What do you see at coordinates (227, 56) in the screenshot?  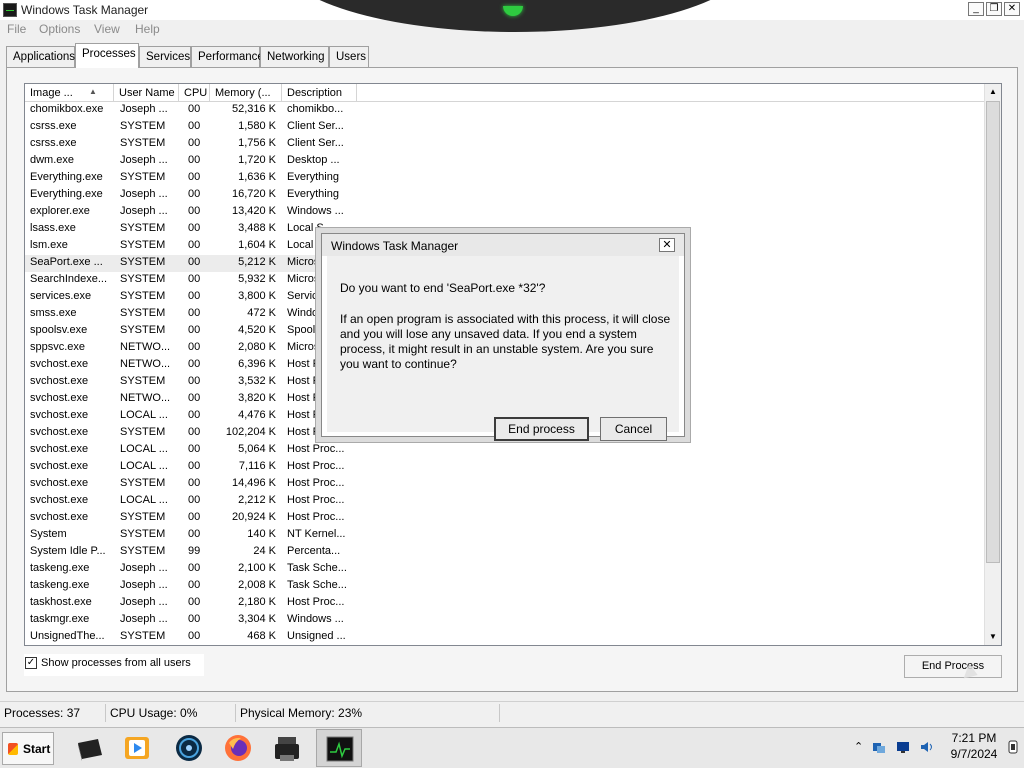 I see `tab-performance: Performance` at bounding box center [227, 56].